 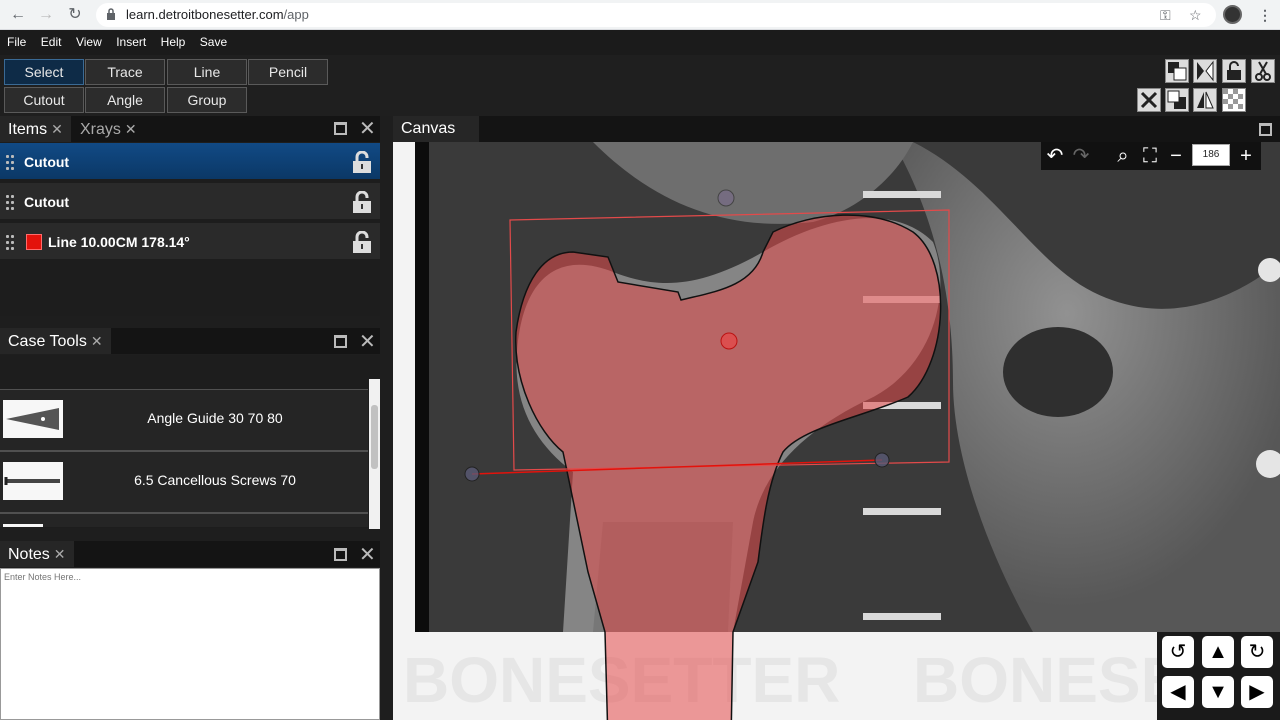 I want to click on avatar, so click(x=1232, y=14).